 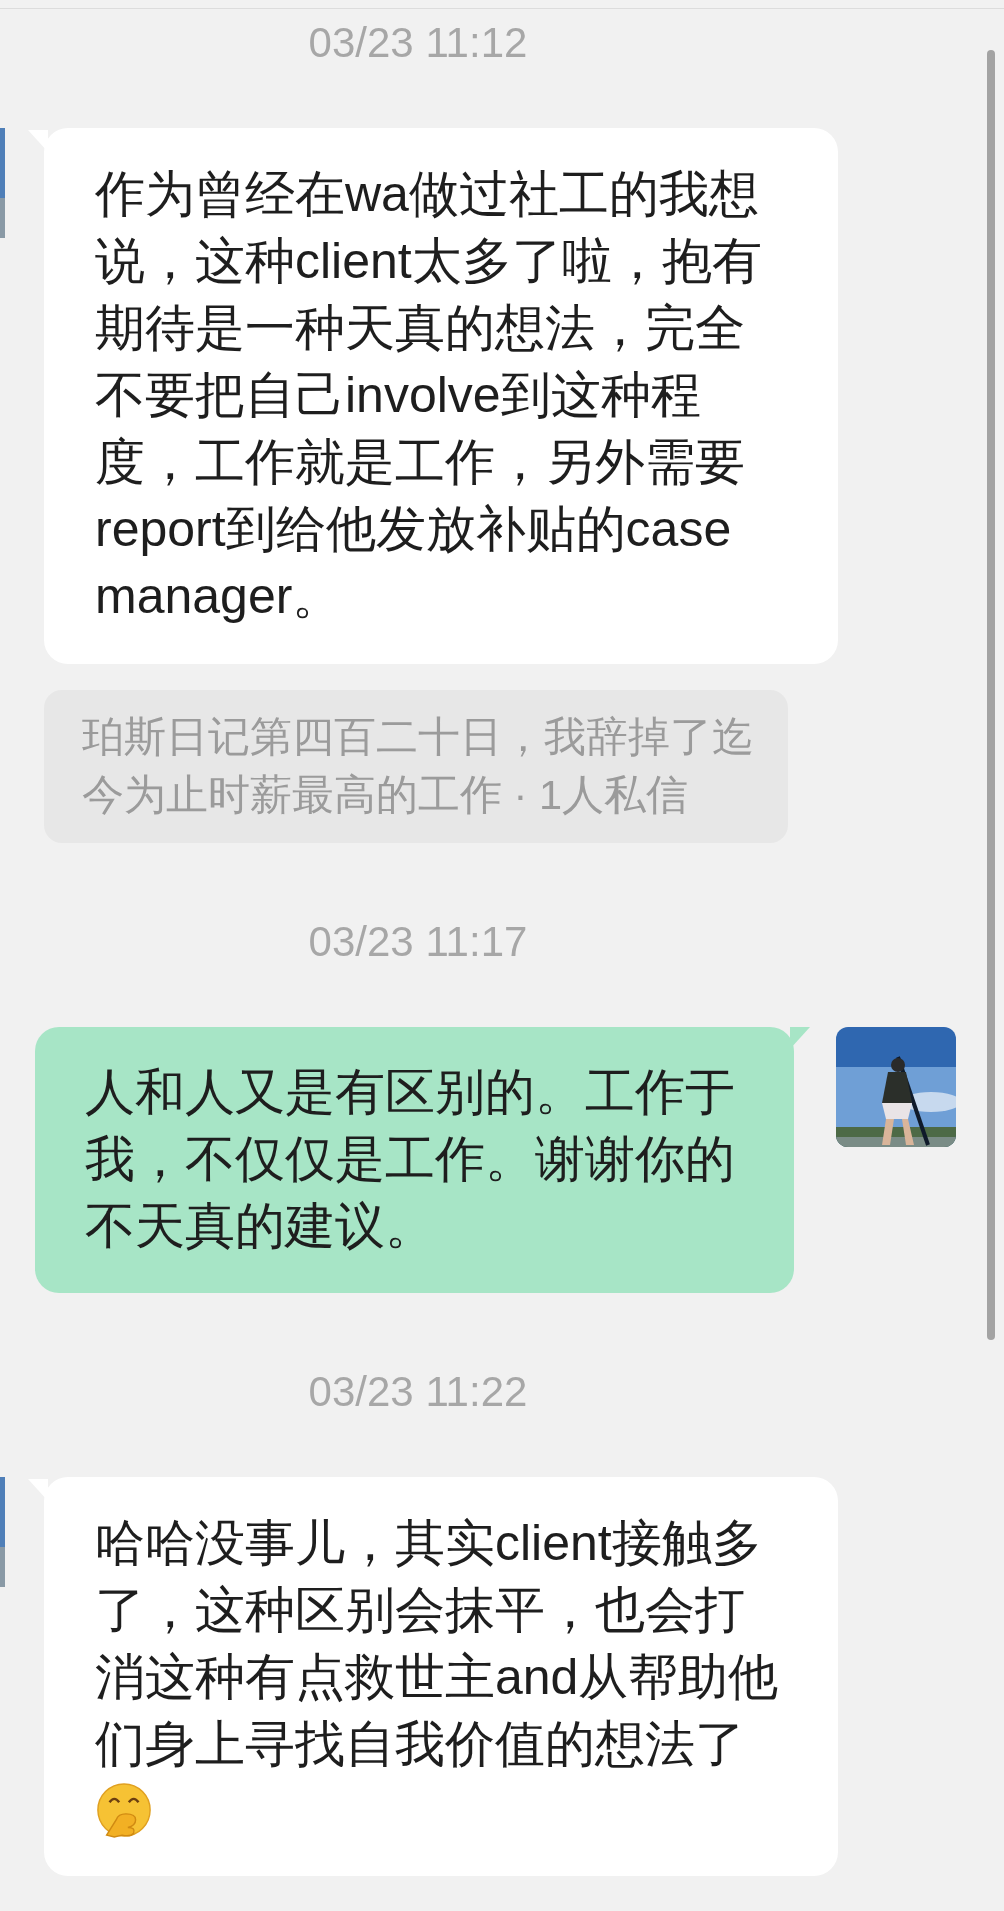 I want to click on message-text: 人和人又是有区别的。工作于我，不仅仅是工作。谢谢你的不天真的建议。, so click(x=410, y=1159).